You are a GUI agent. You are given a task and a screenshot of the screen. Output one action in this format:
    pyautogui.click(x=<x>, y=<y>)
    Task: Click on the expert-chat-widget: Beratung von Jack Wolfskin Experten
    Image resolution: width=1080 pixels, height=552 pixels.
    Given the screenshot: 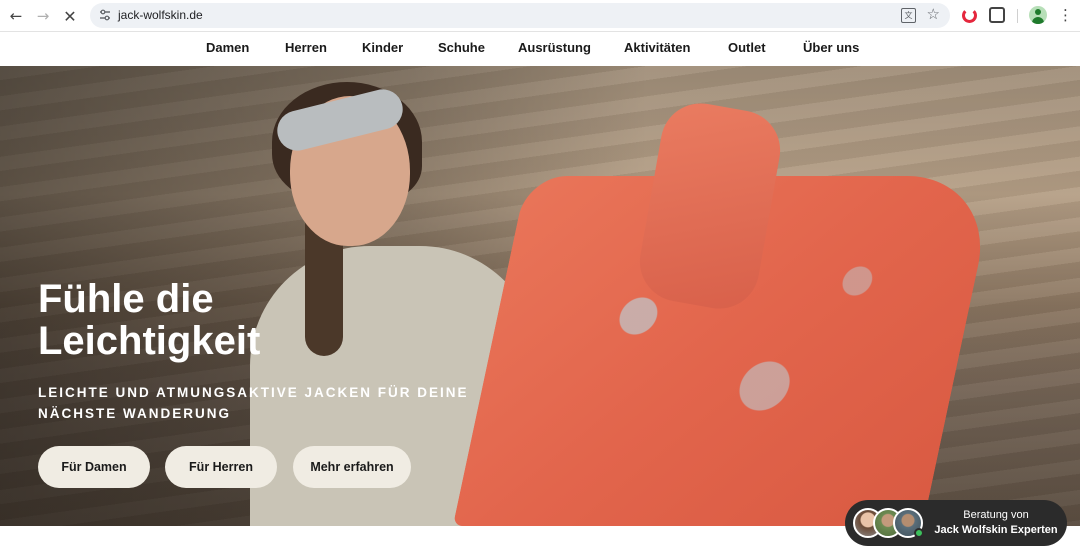 What is the action you would take?
    pyautogui.click(x=956, y=523)
    